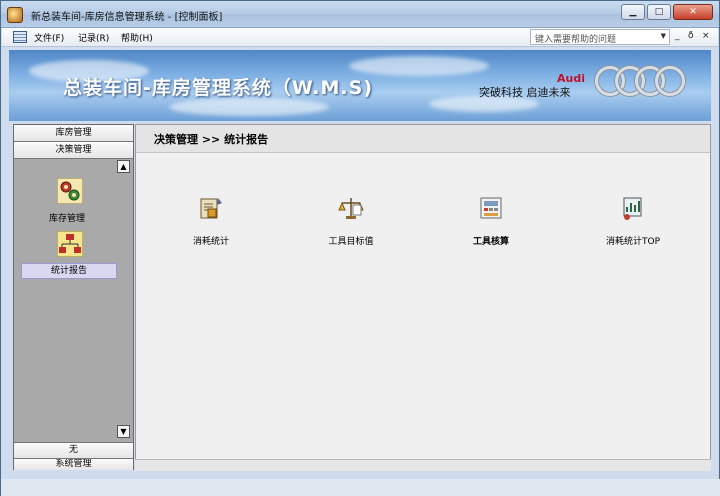  I want to click on form-icon, so click(20, 37).